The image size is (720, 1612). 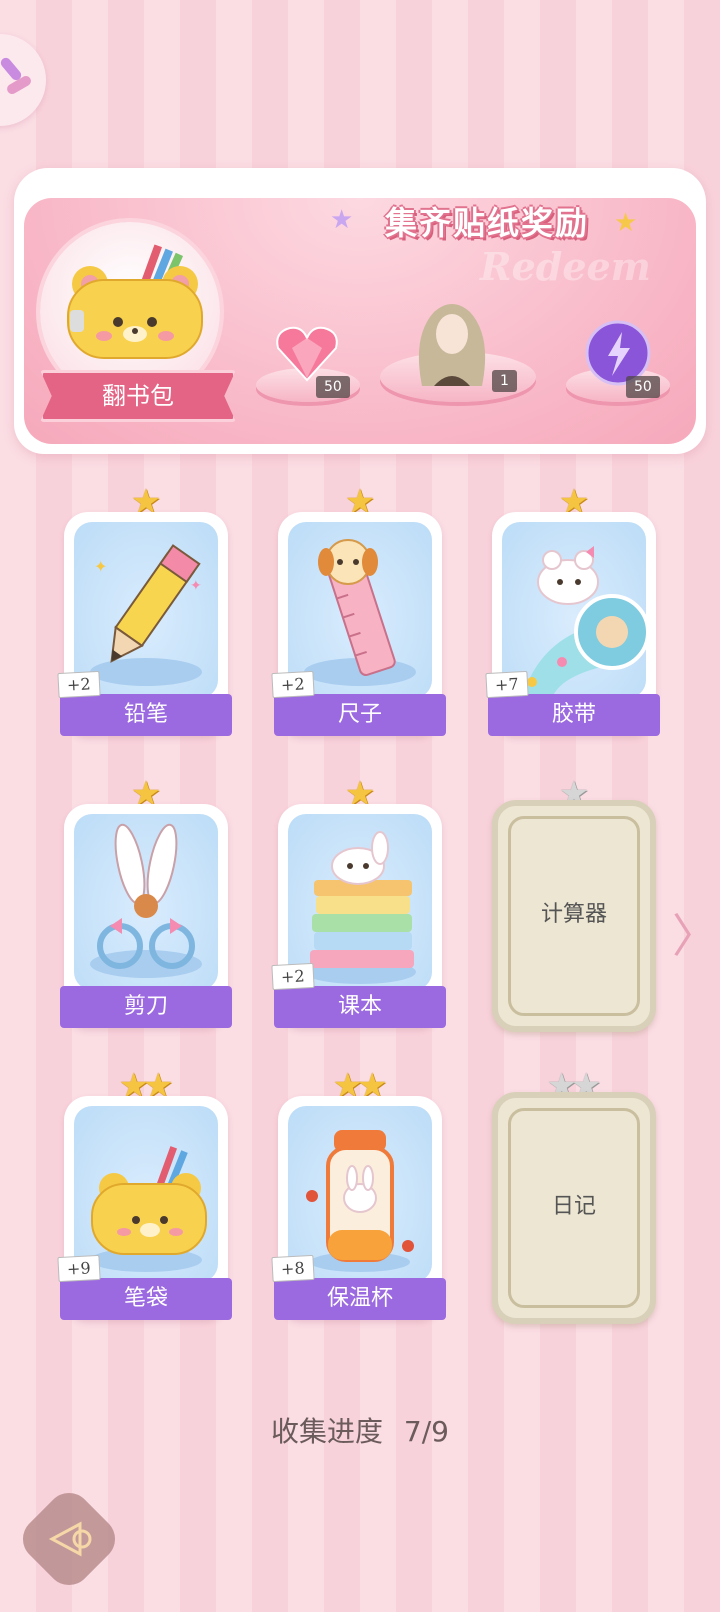 I want to click on count-badge: +7, so click(x=507, y=684).